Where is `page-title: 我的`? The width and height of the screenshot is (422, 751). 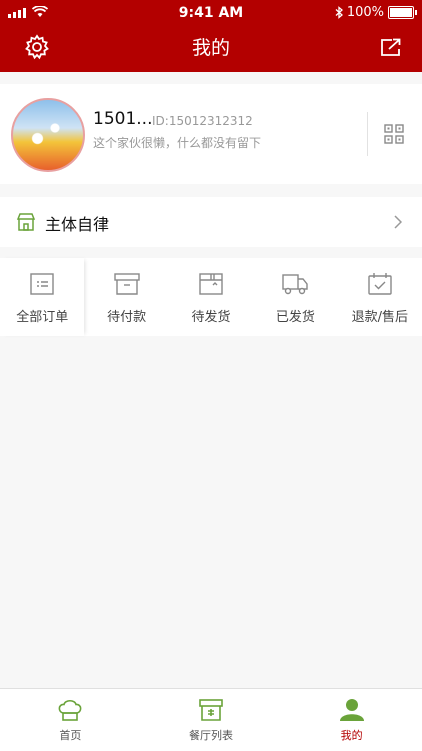
page-title: 我的 is located at coordinates (210, 48).